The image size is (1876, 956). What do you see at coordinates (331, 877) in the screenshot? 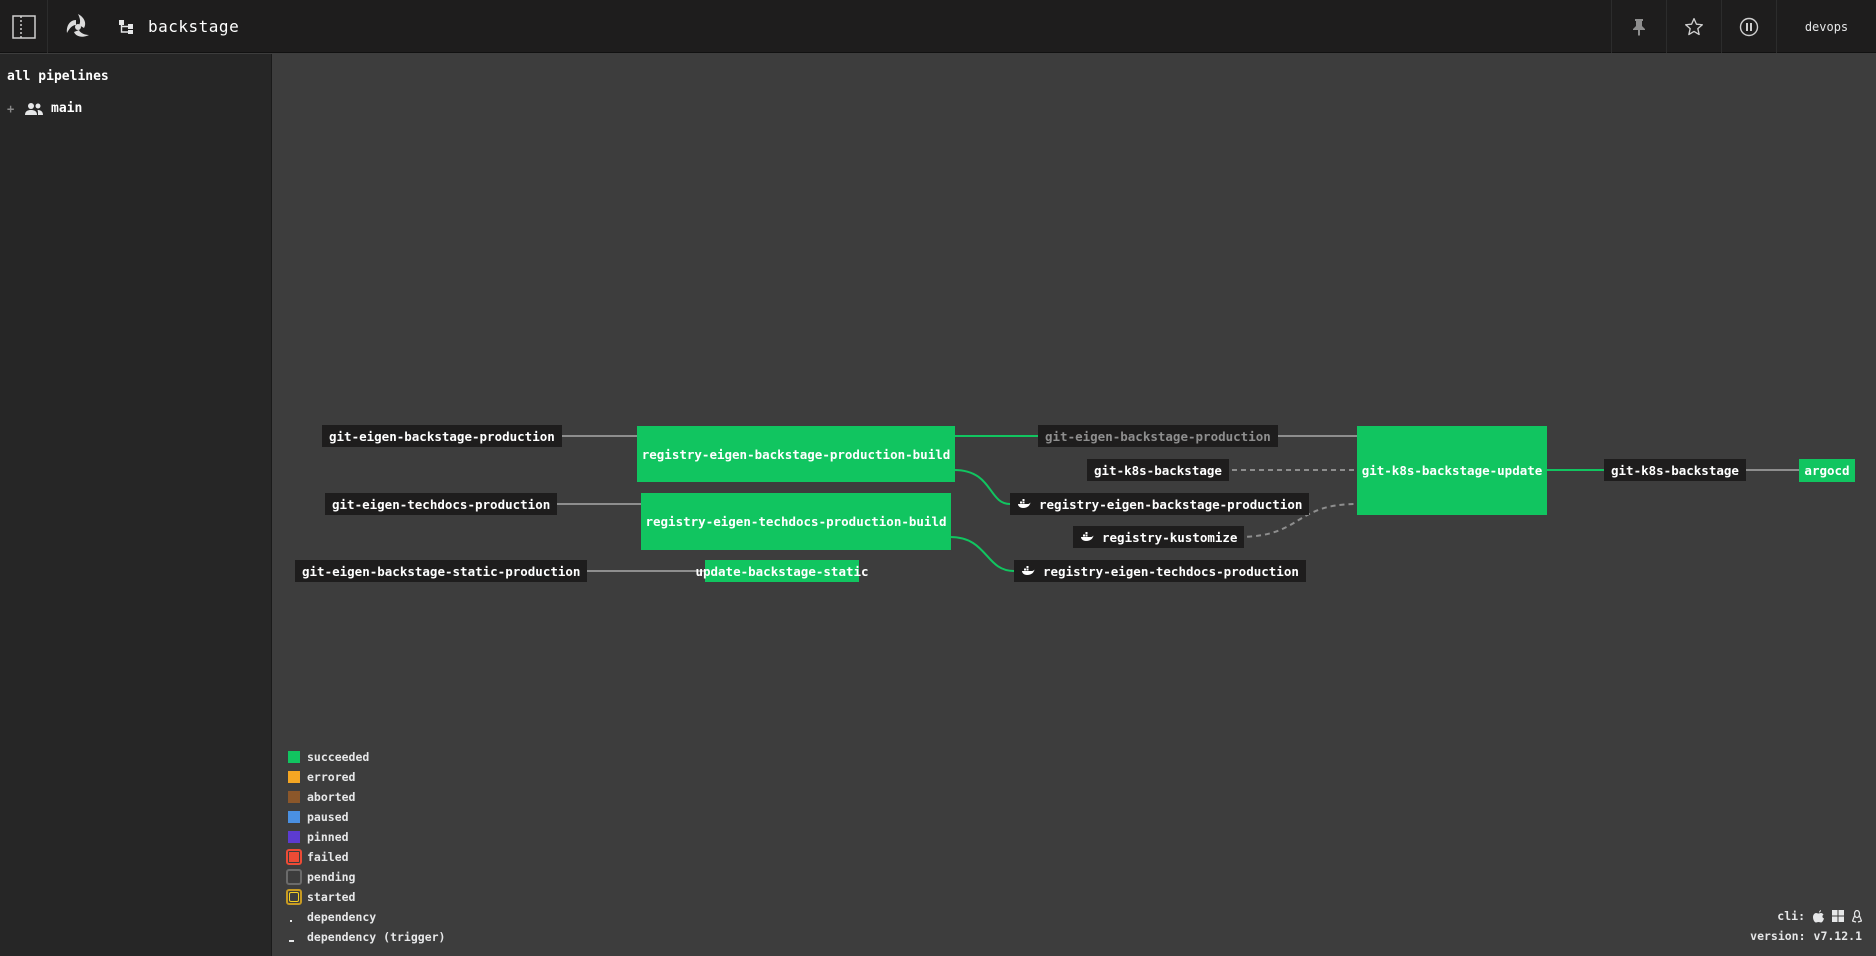
I see `legend-label: pending` at bounding box center [331, 877].